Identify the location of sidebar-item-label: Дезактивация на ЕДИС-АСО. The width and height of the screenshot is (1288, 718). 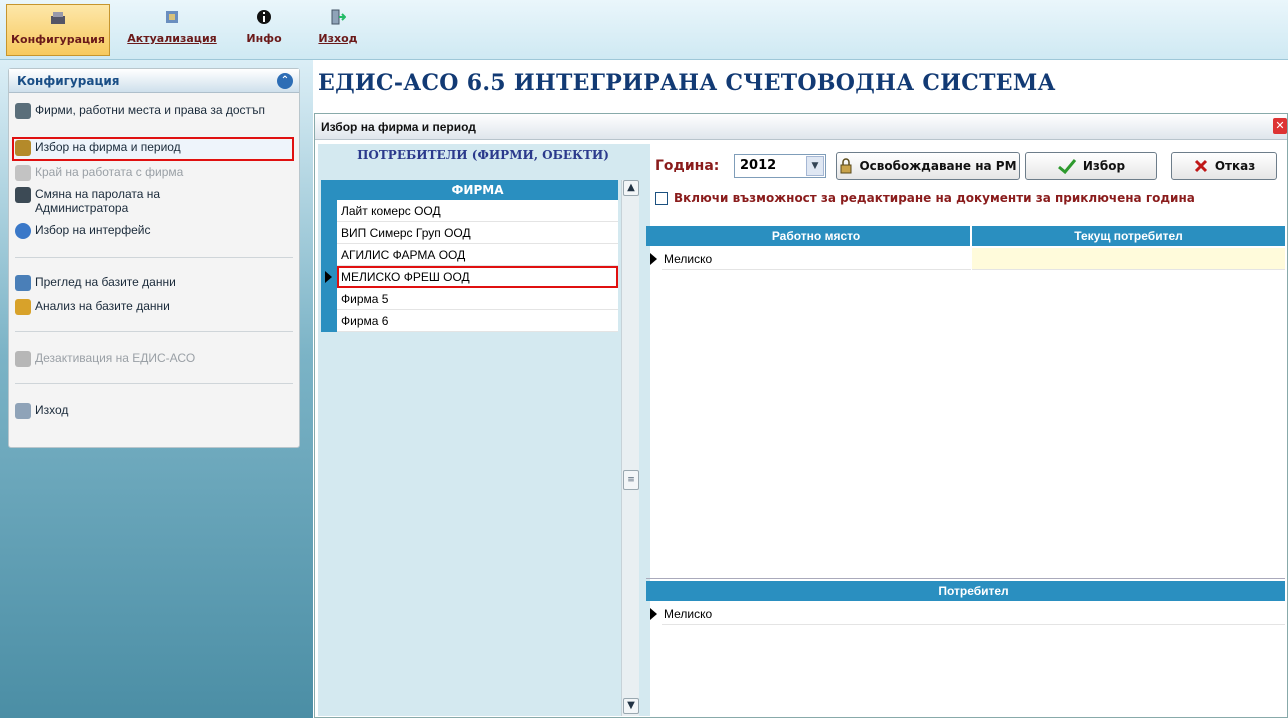
(115, 358).